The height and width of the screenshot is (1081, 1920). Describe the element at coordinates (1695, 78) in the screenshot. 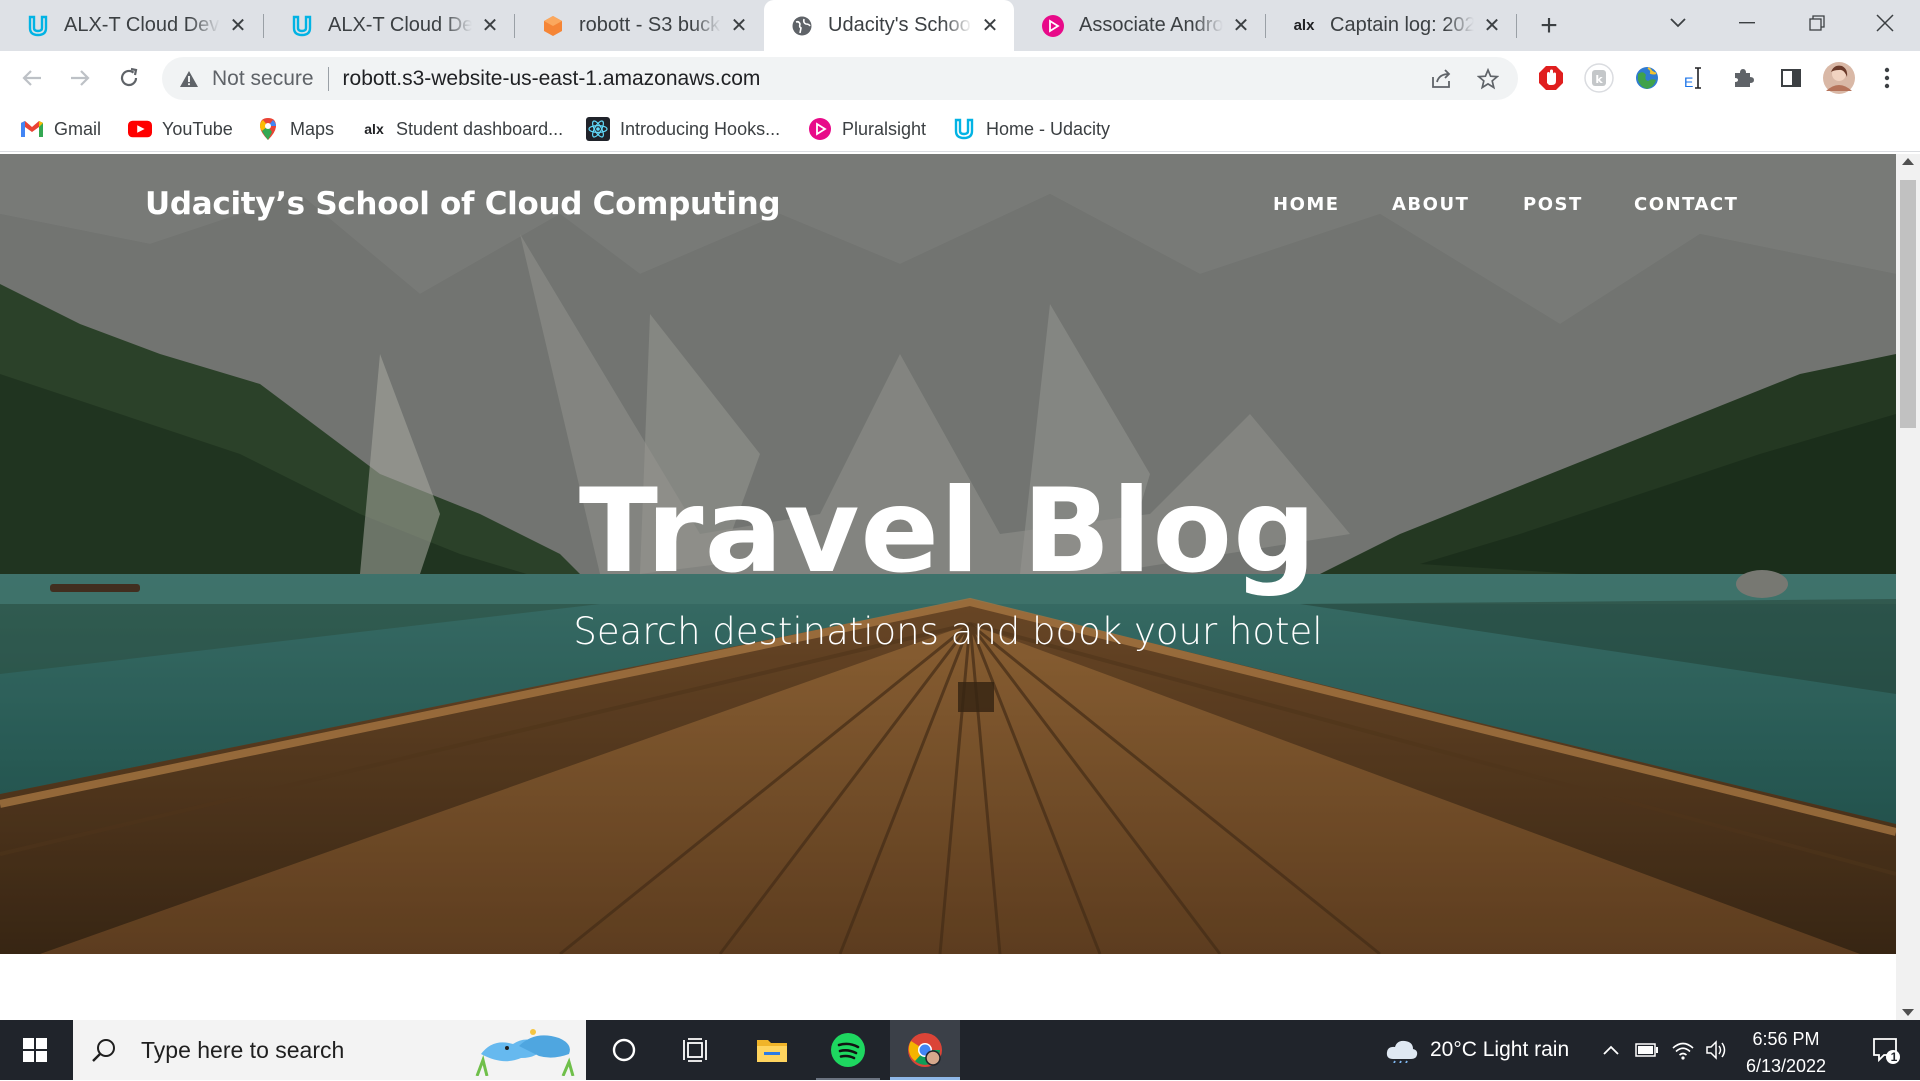

I see `text-cursor-extension-icon: E` at that location.